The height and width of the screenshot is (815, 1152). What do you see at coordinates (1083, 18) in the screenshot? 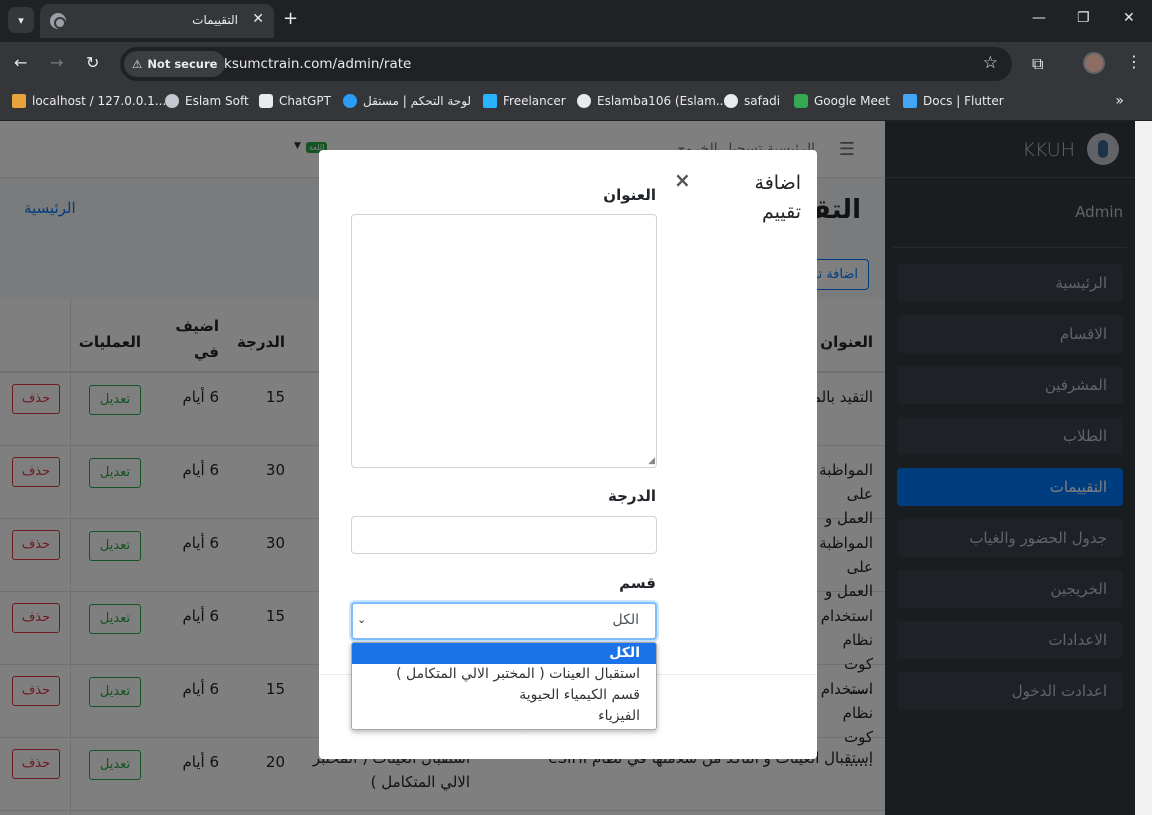
I see `restore-icon: ❐` at bounding box center [1083, 18].